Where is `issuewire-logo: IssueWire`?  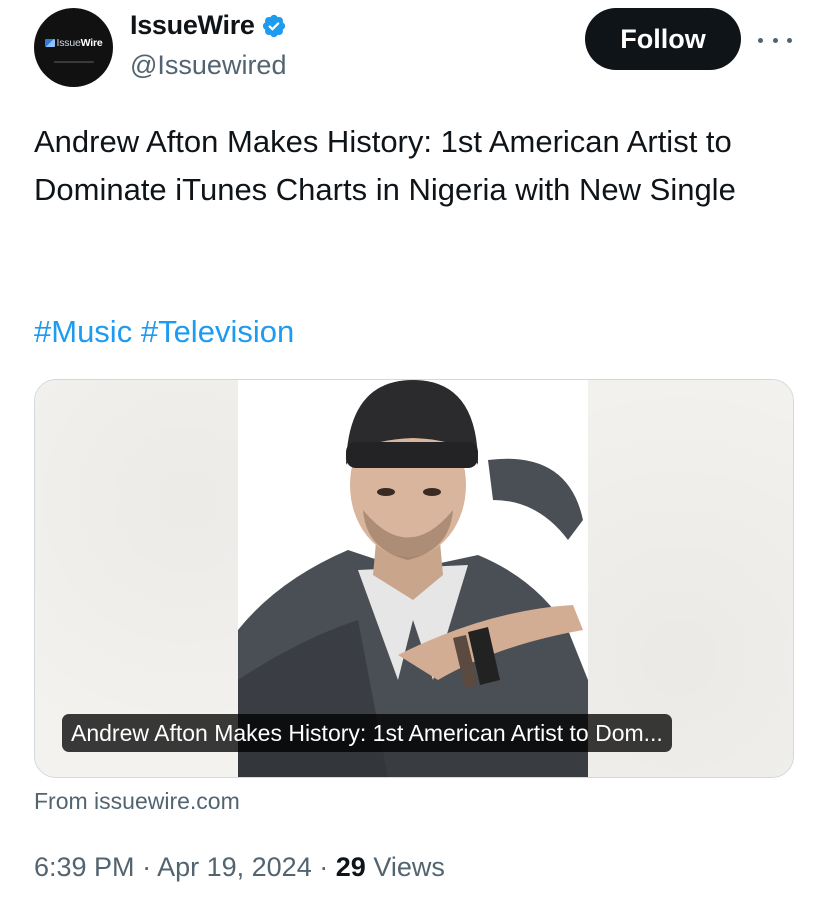
issuewire-logo: IssueWire is located at coordinates (73, 42).